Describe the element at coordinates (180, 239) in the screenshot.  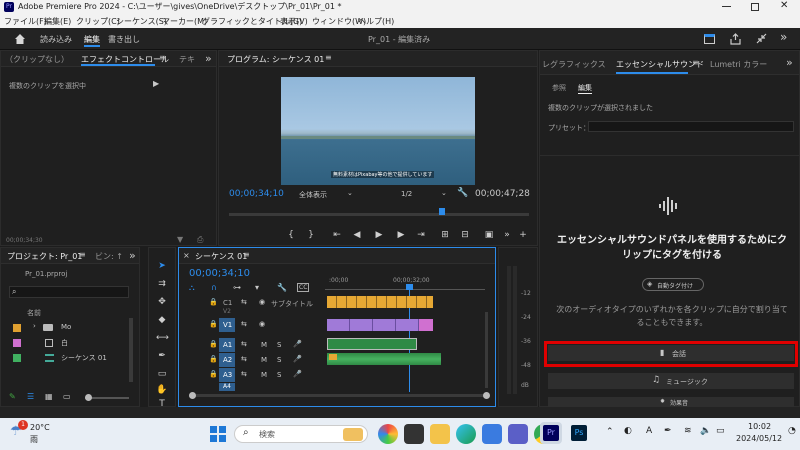
I see `filter-icon: ▼` at that location.